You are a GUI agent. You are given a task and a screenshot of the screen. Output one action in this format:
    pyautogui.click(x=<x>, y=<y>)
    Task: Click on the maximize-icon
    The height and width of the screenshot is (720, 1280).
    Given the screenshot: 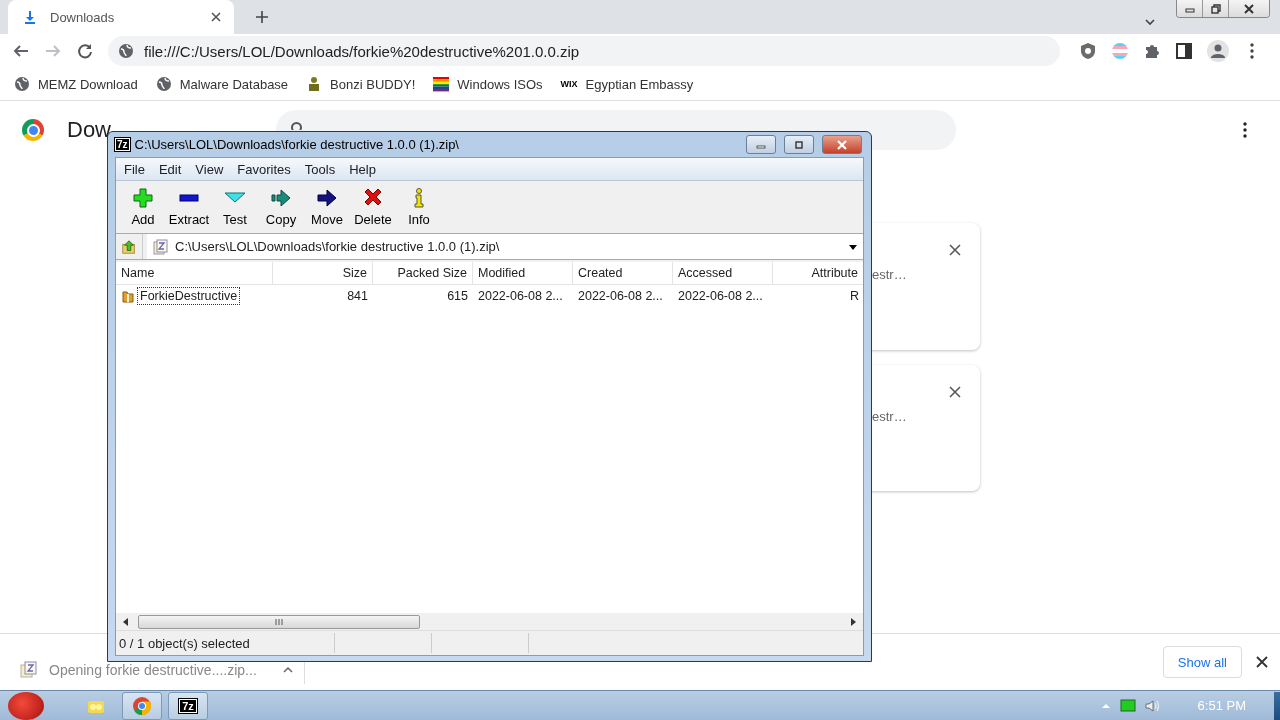 What is the action you would take?
    pyautogui.click(x=799, y=144)
    